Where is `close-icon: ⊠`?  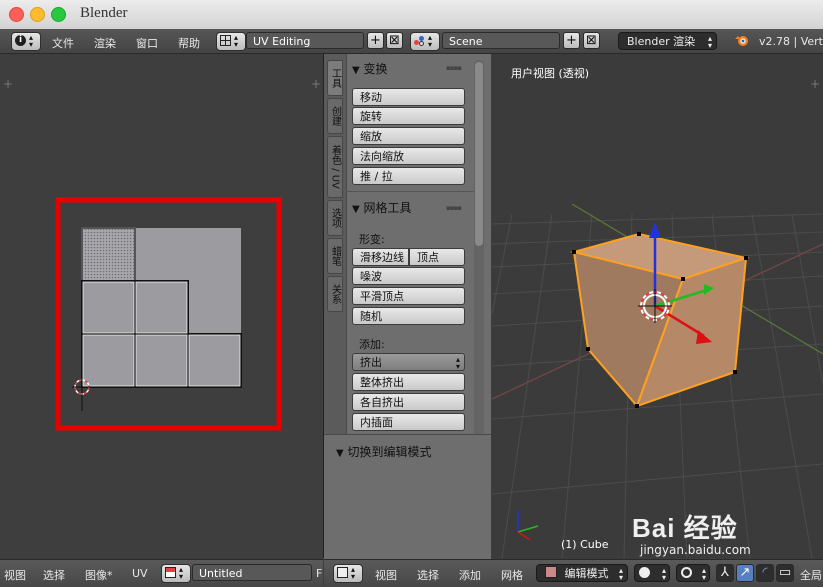 close-icon: ⊠ is located at coordinates (591, 40).